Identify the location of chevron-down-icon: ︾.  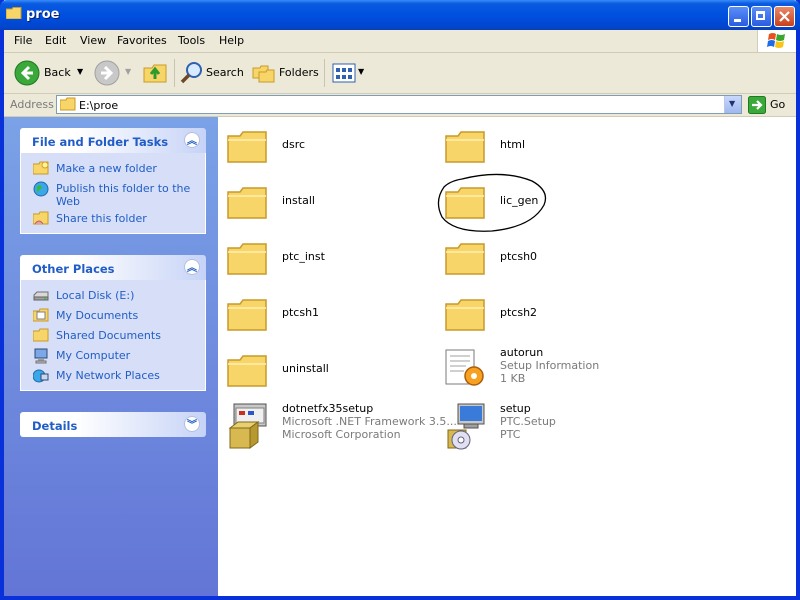
(192, 425).